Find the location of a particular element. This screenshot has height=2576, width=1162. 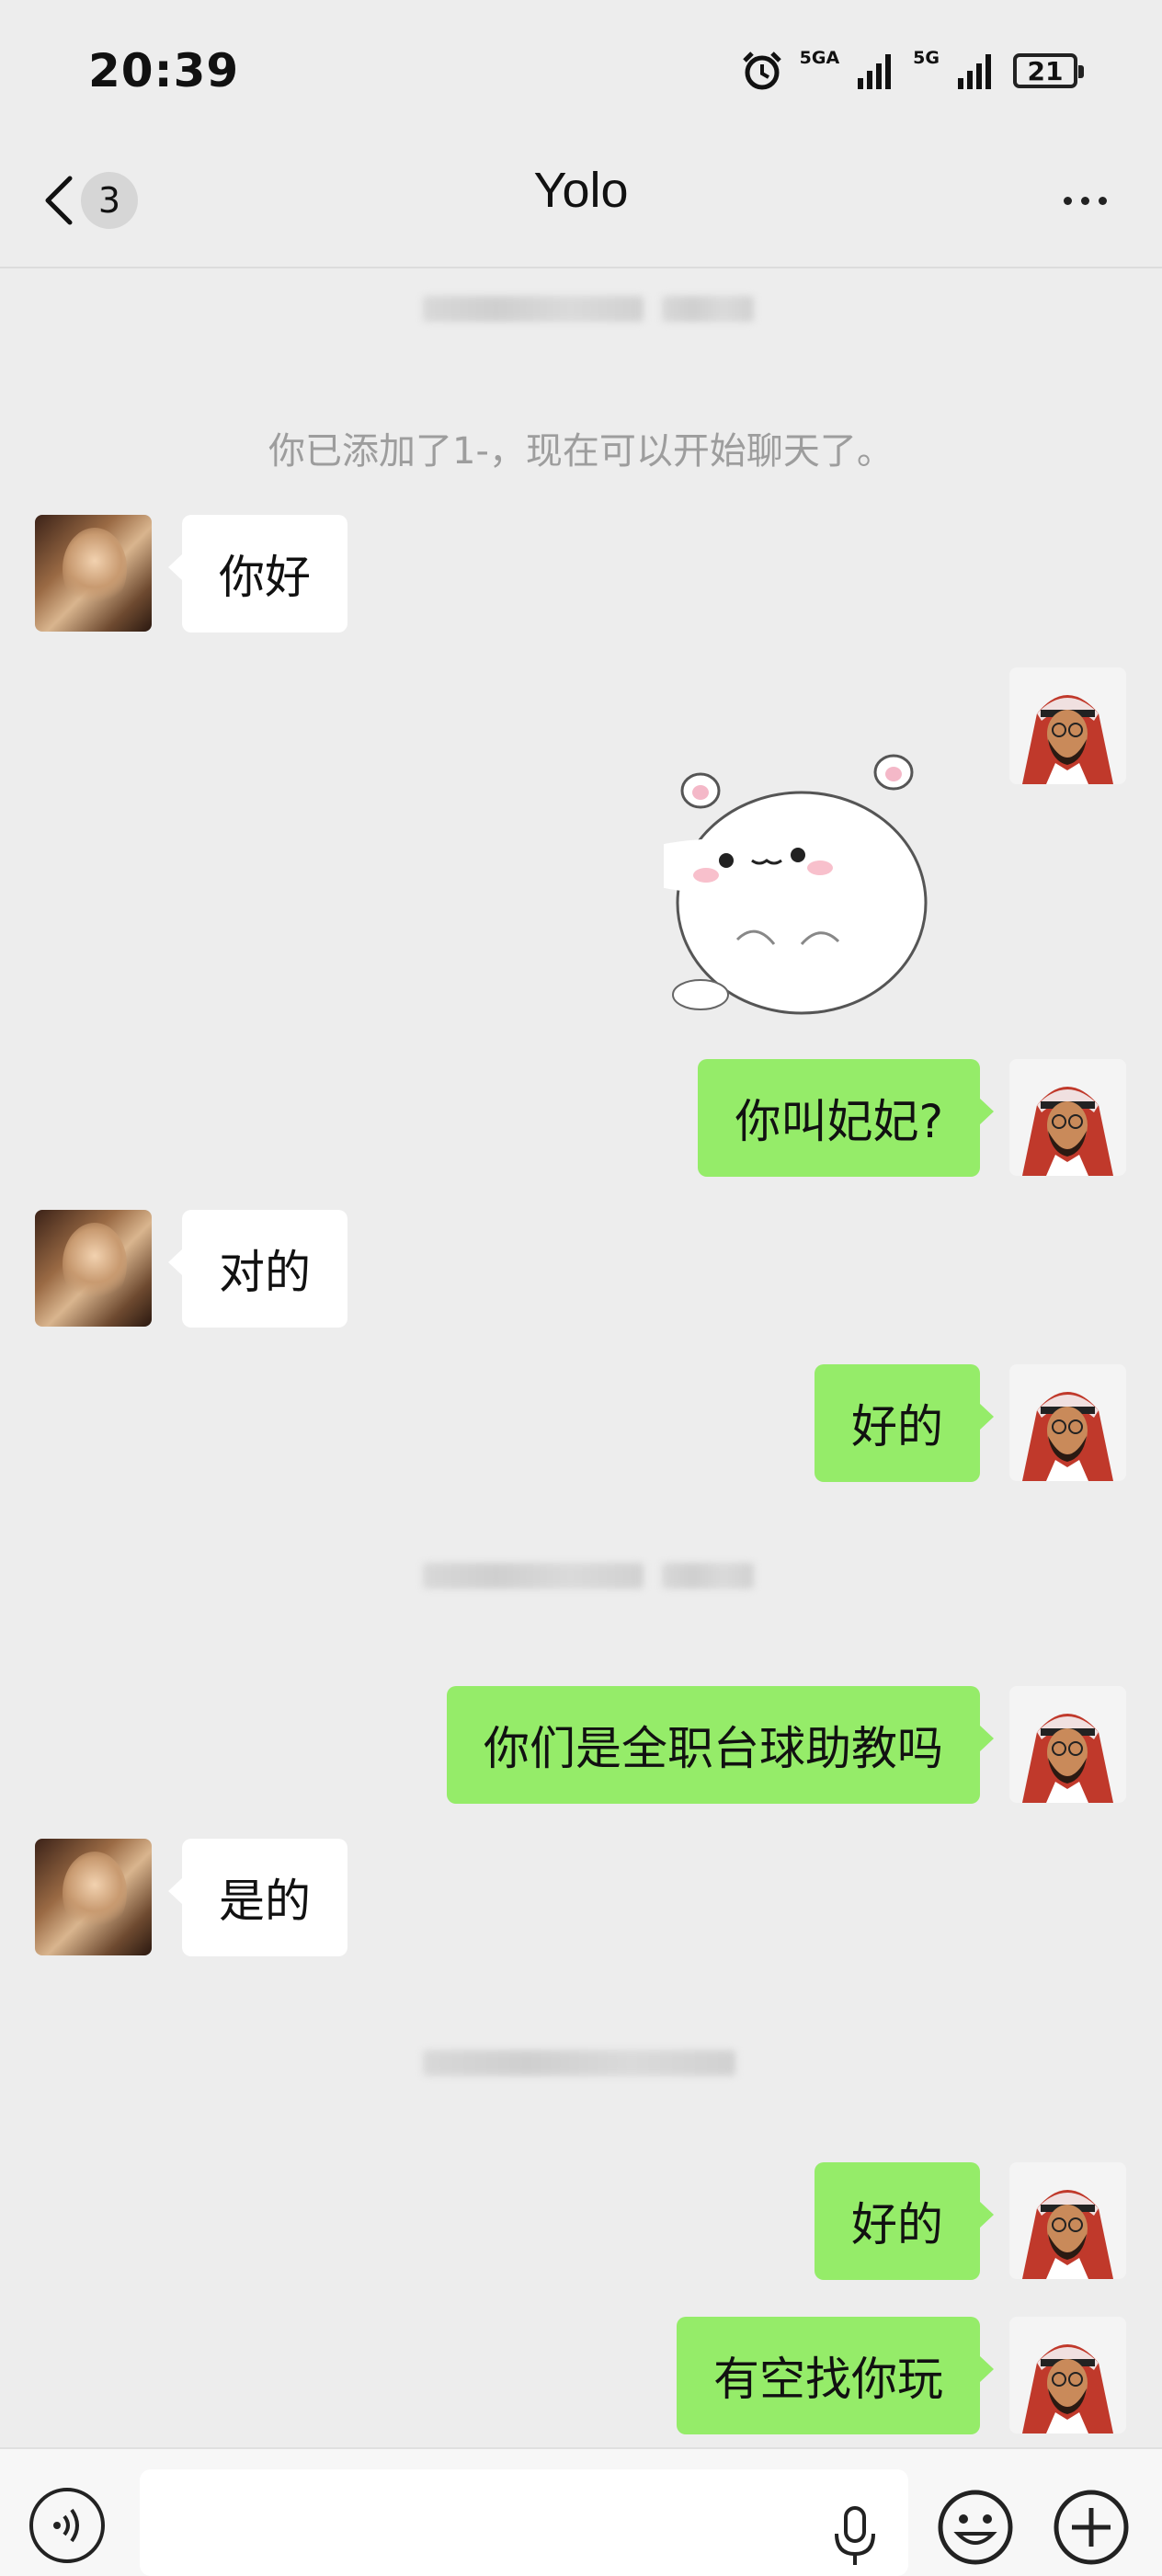

chat-title: Yolo is located at coordinates (581, 190).